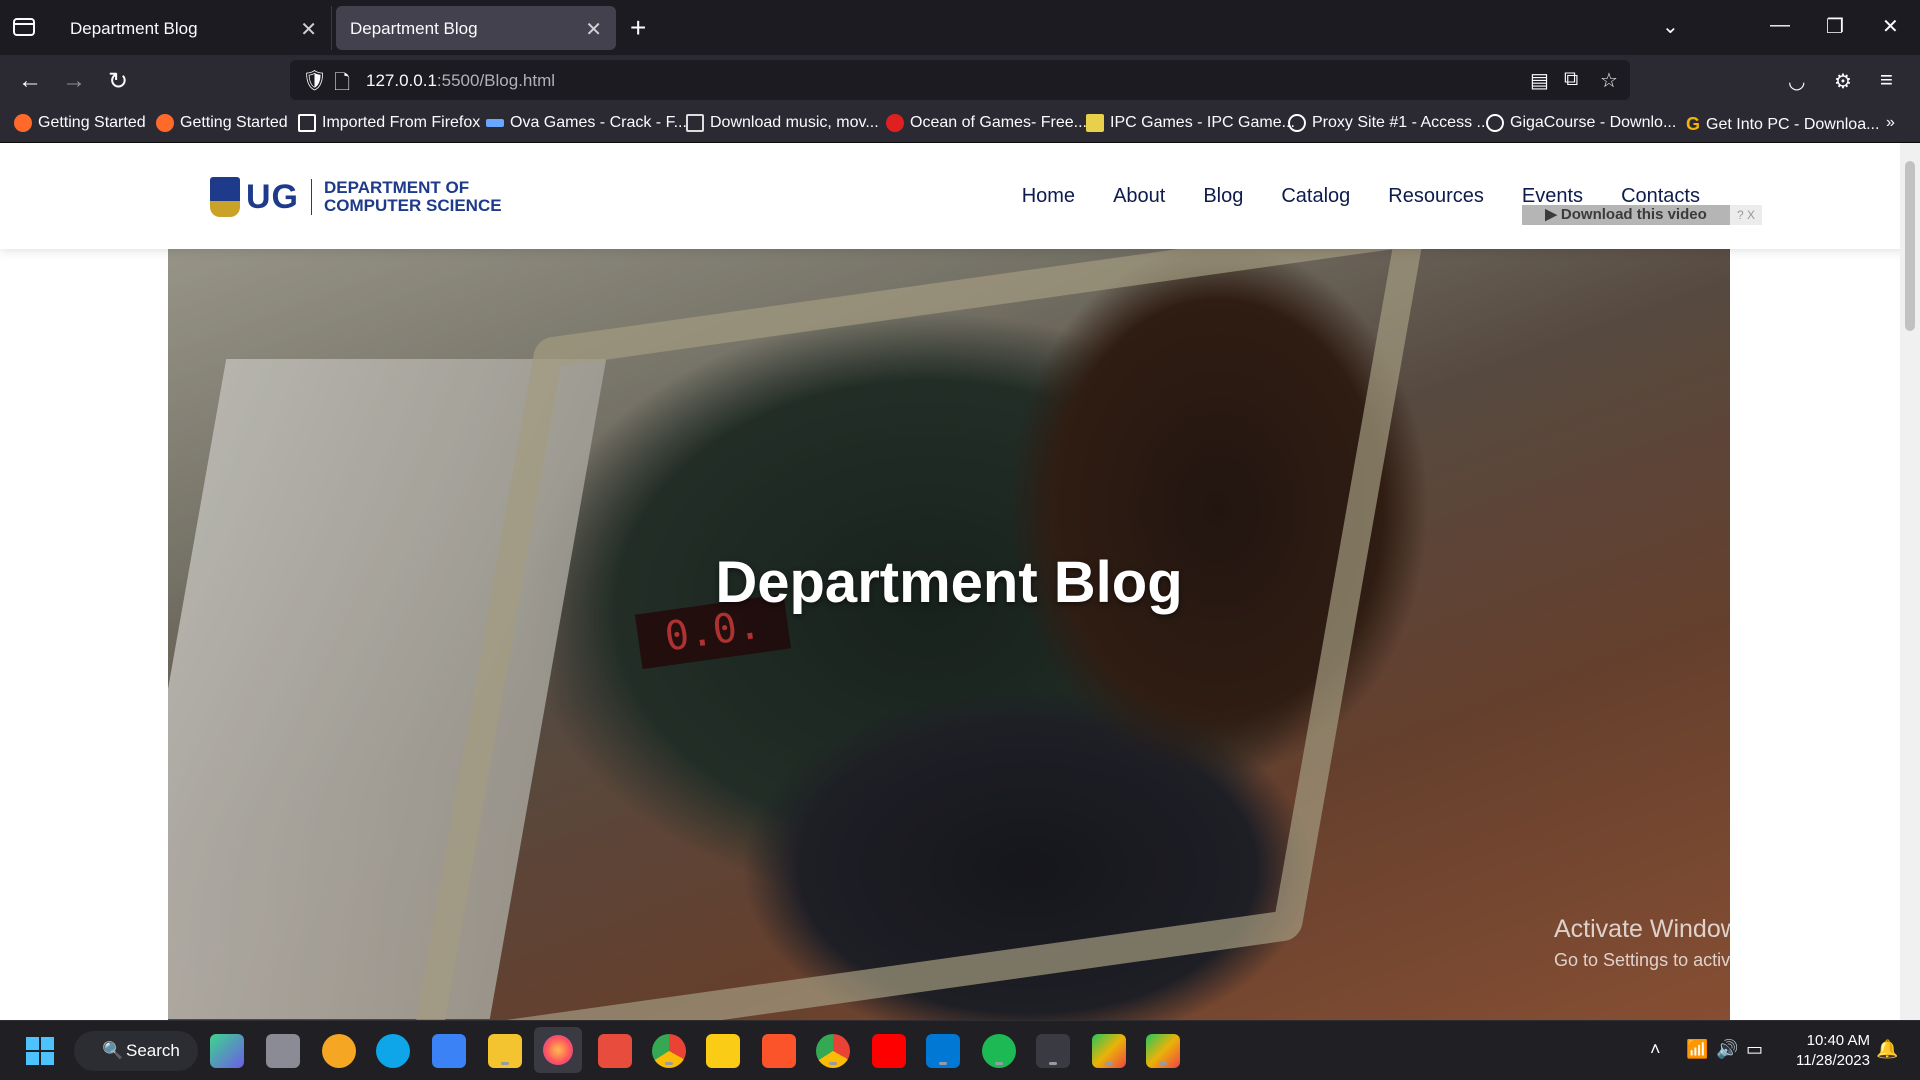 Image resolution: width=1920 pixels, height=1080 pixels. What do you see at coordinates (342, 85) in the screenshot?
I see `page-icon: 🗋` at bounding box center [342, 85].